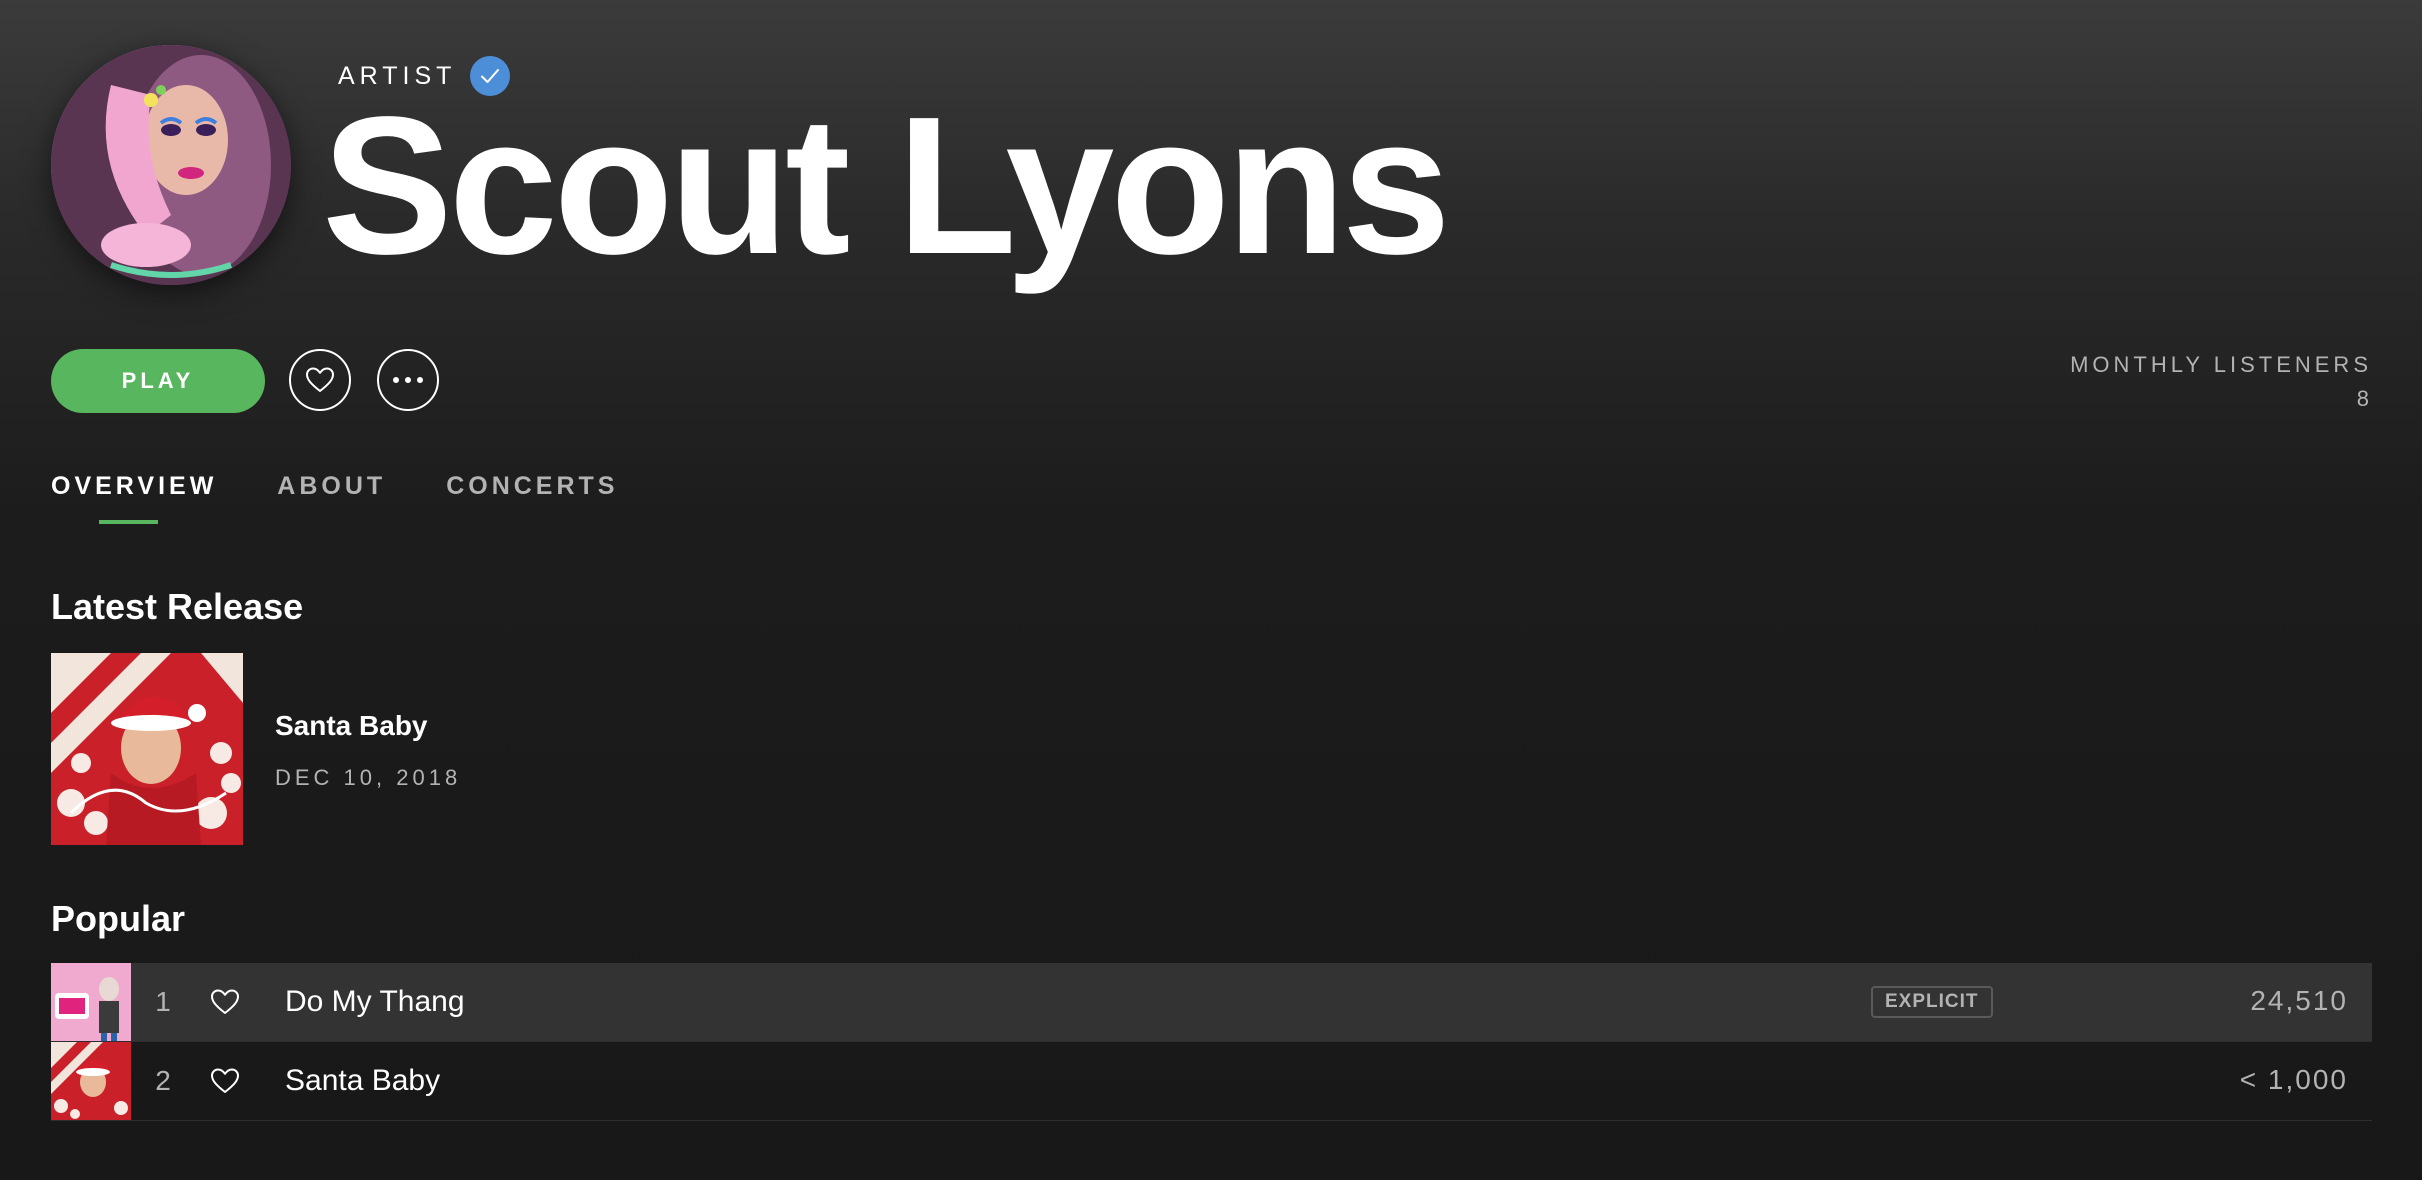  Describe the element at coordinates (163, 1001) in the screenshot. I see `track-number: 1` at that location.